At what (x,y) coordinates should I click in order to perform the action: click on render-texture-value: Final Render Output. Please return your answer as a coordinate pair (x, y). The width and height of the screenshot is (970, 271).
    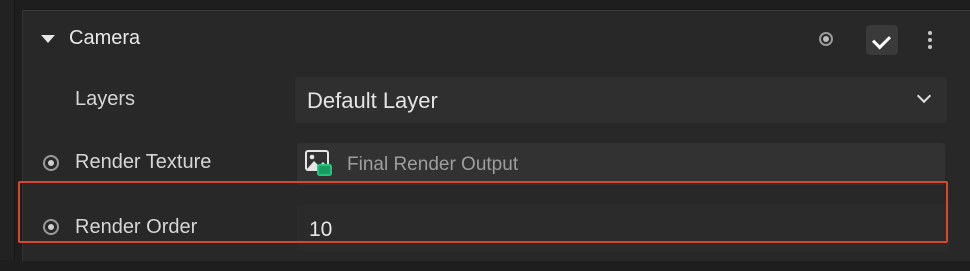
    Looking at the image, I should click on (433, 164).